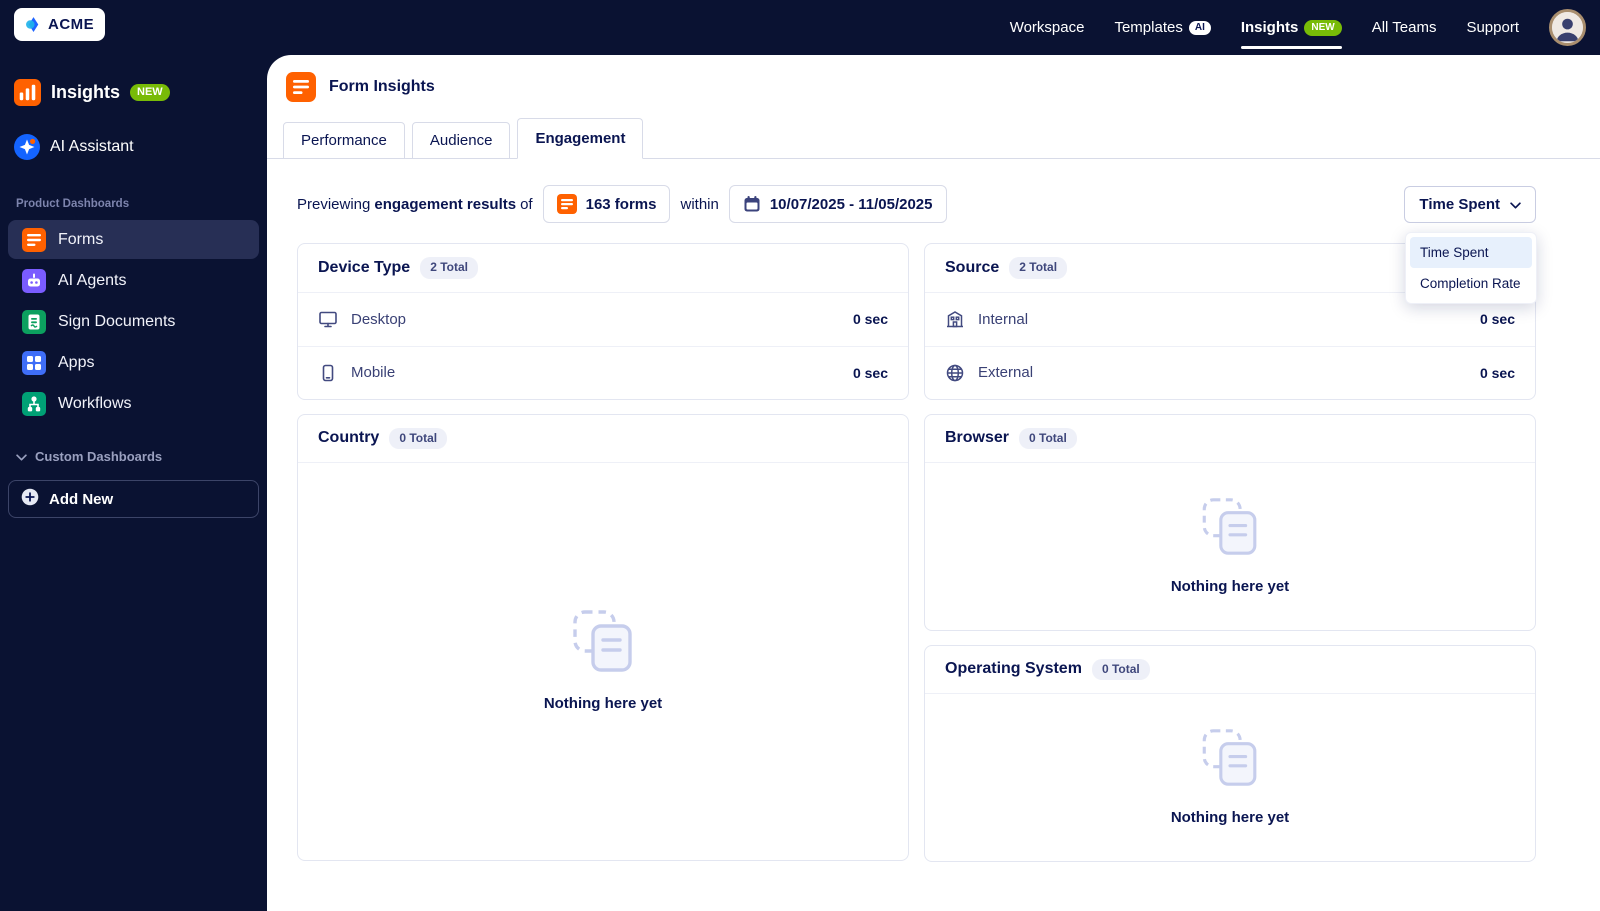  What do you see at coordinates (328, 373) in the screenshot?
I see `mobile-icon` at bounding box center [328, 373].